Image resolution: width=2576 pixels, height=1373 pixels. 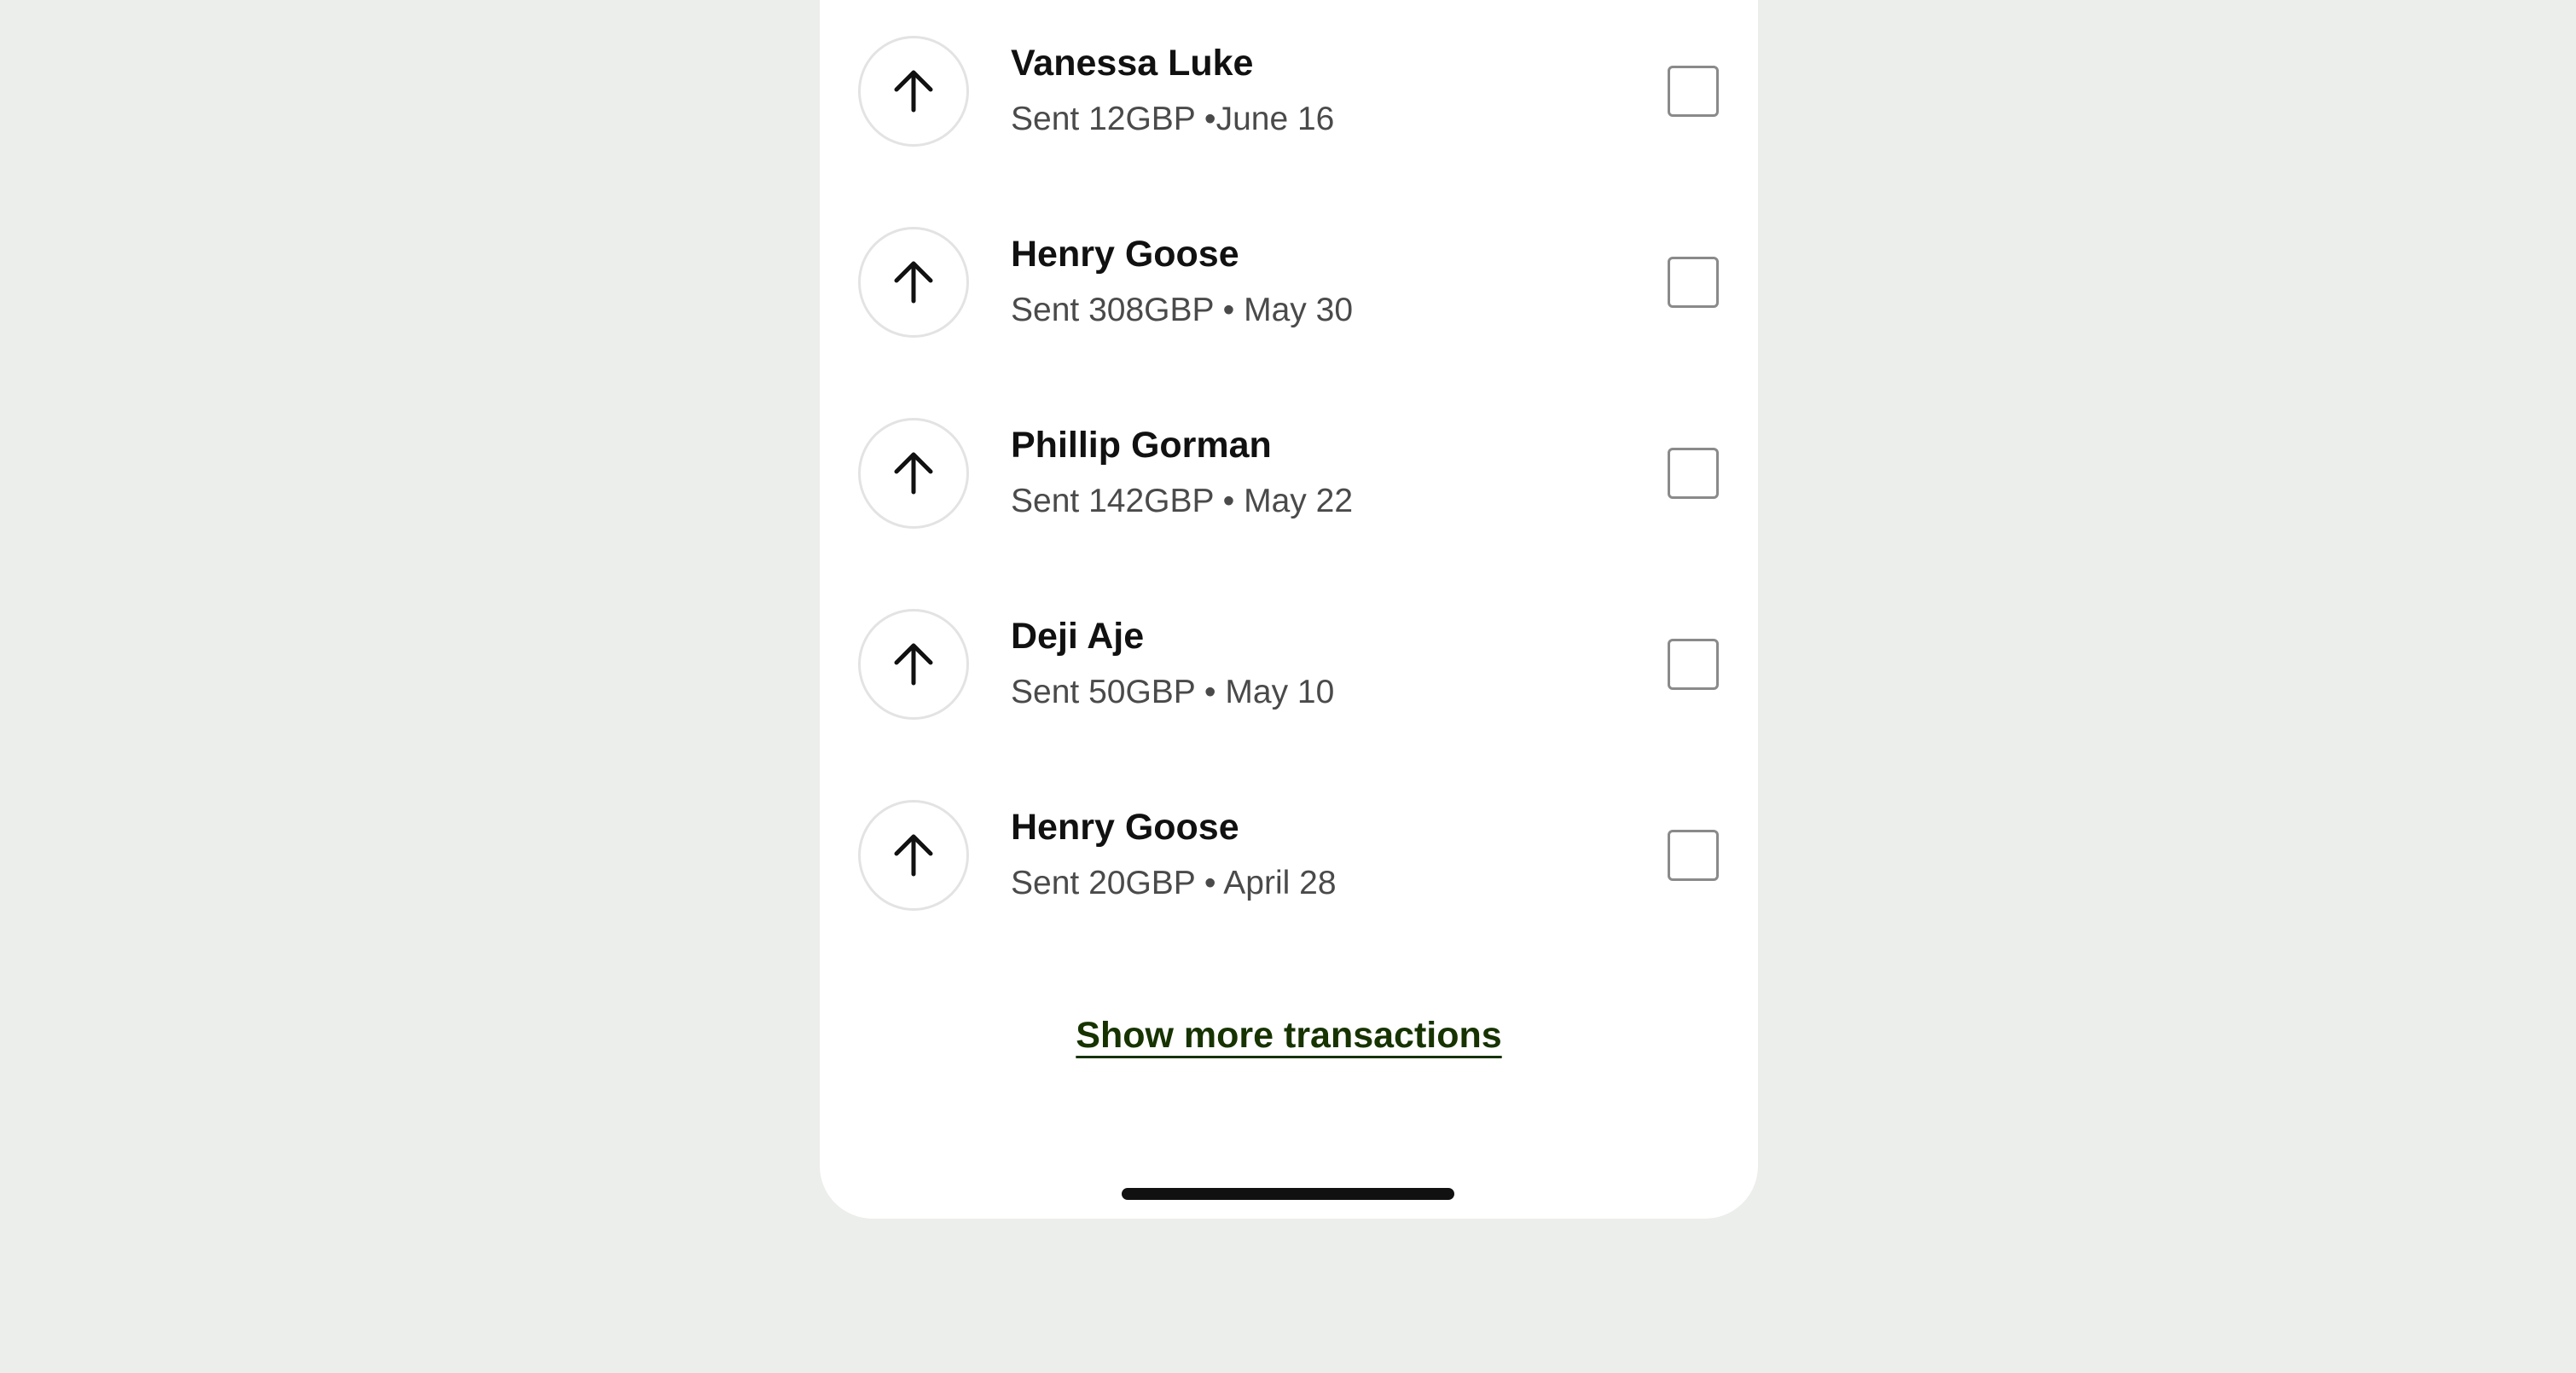 I want to click on transaction-name: Phillip Gorman, so click(x=1141, y=446).